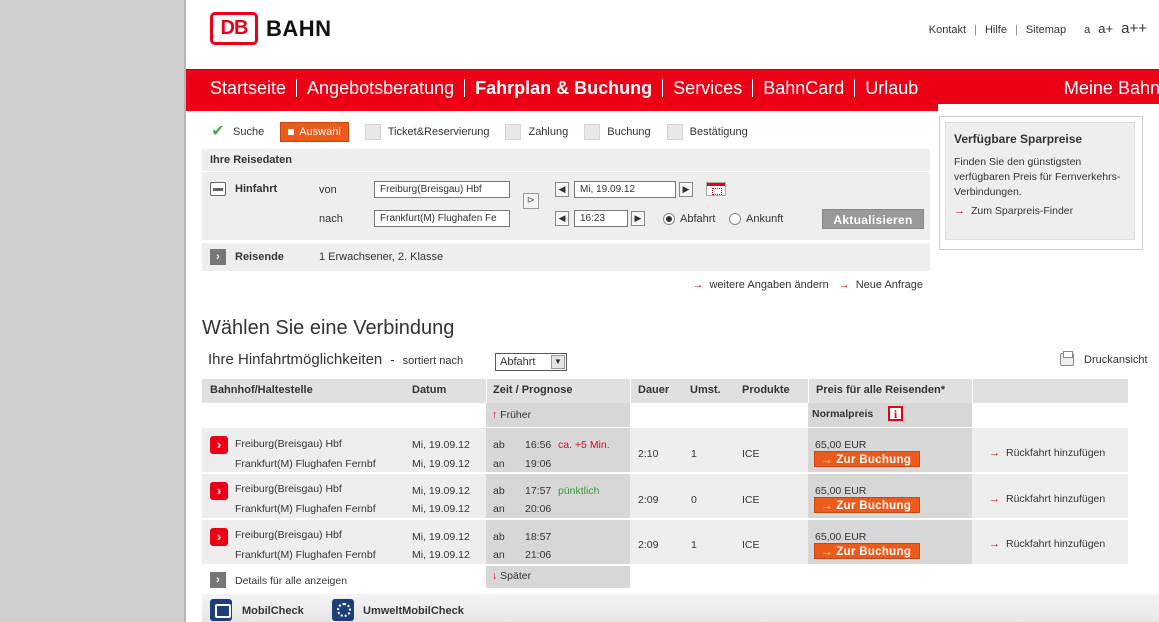 This screenshot has width=1159, height=622. Describe the element at coordinates (1134, 28) in the screenshot. I see `font-size-large: a++` at that location.